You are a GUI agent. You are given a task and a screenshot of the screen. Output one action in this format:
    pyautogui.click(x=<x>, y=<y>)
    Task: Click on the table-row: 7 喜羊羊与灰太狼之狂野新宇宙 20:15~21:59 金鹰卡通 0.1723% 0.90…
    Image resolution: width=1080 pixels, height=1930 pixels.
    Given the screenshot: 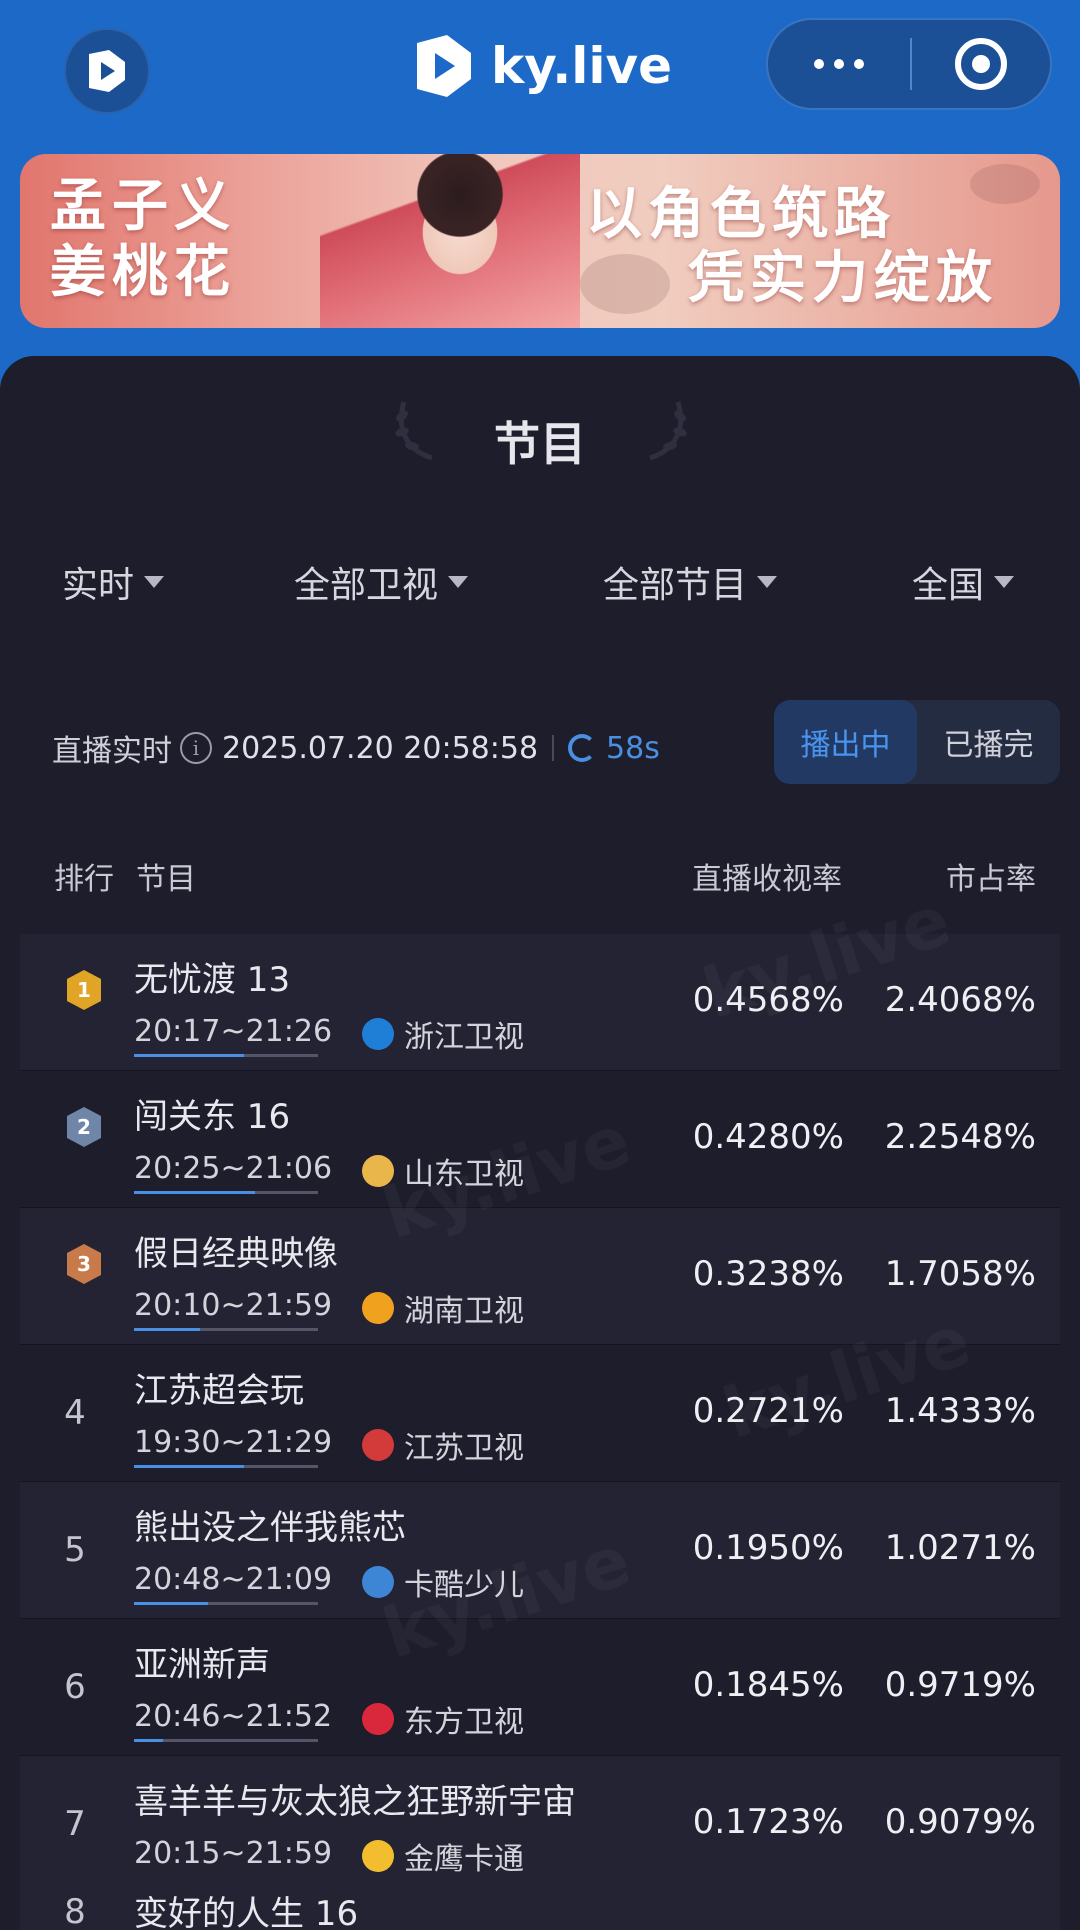 What is the action you would take?
    pyautogui.click(x=540, y=1824)
    